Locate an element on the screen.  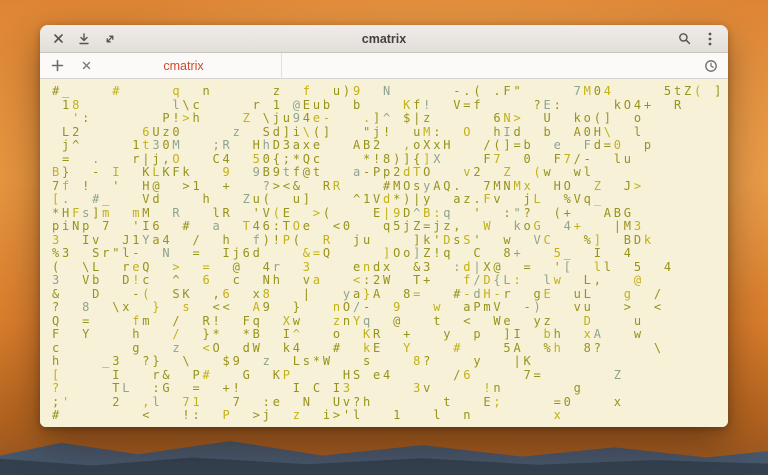
window-title: cmatrix is located at coordinates (384, 38).